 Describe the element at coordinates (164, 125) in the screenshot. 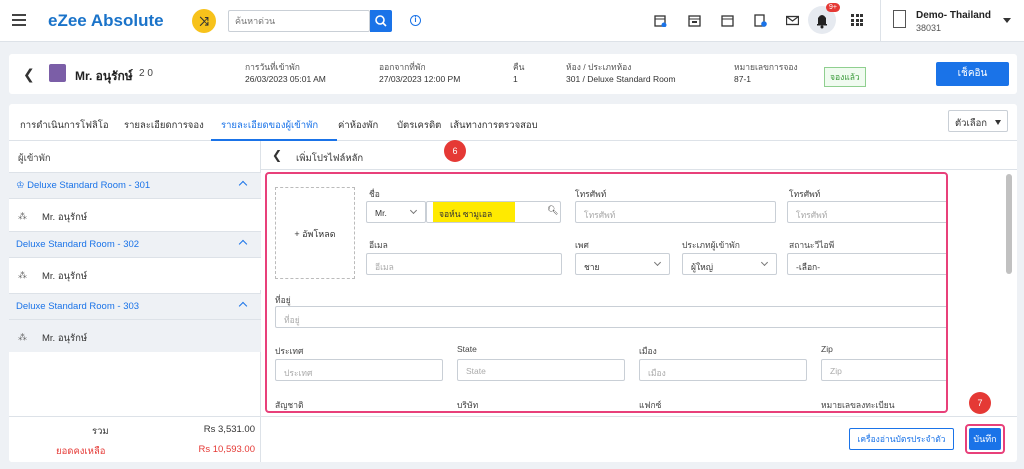

I see `tab-booking-details: รายละเอียดการจอง` at that location.